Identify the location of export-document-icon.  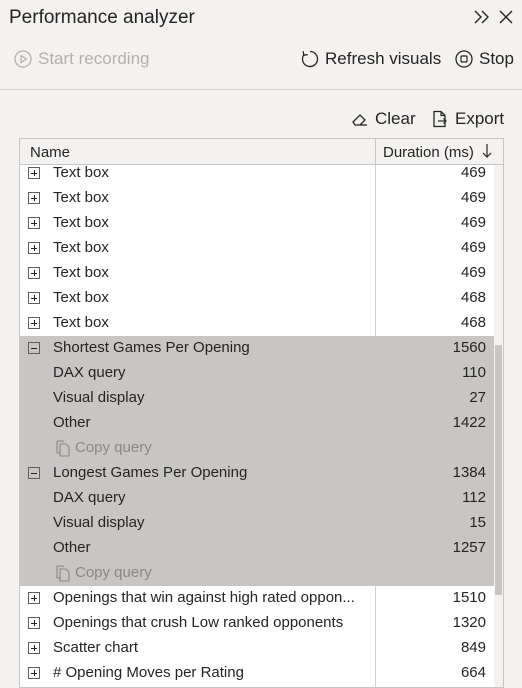
(440, 119).